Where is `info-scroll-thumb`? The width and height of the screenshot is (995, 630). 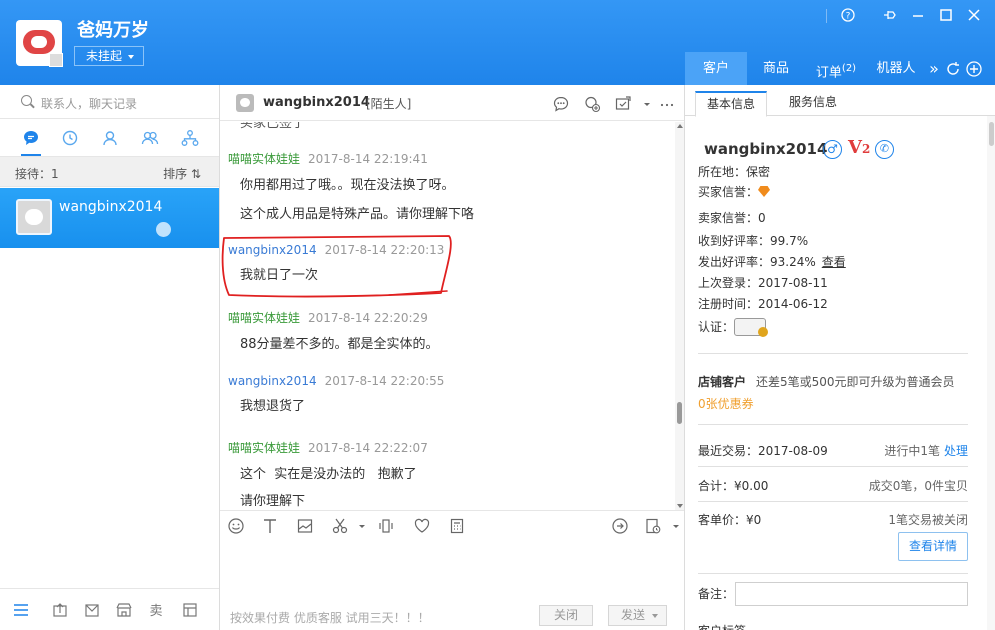
info-scroll-thumb is located at coordinates (991, 134).